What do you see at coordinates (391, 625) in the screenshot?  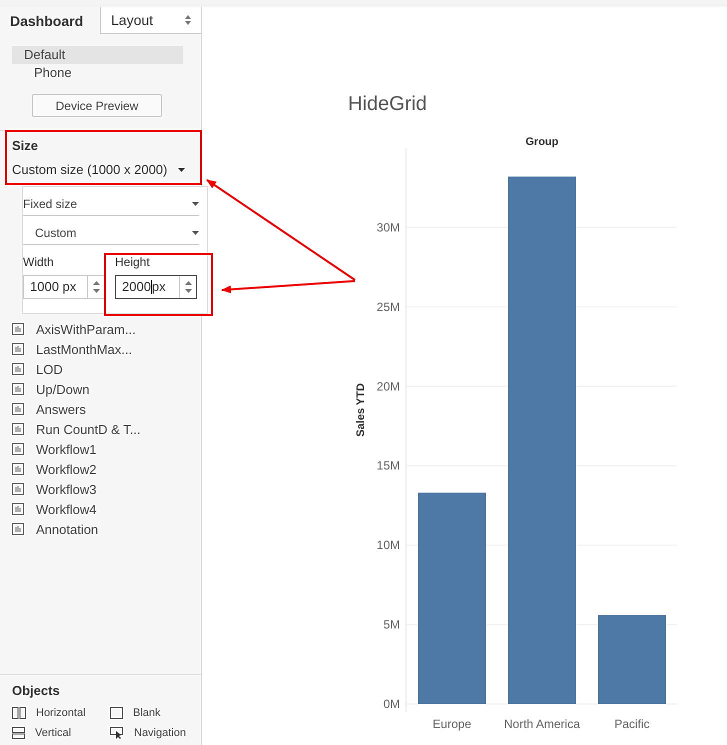 I see `tick-label: 5M` at bounding box center [391, 625].